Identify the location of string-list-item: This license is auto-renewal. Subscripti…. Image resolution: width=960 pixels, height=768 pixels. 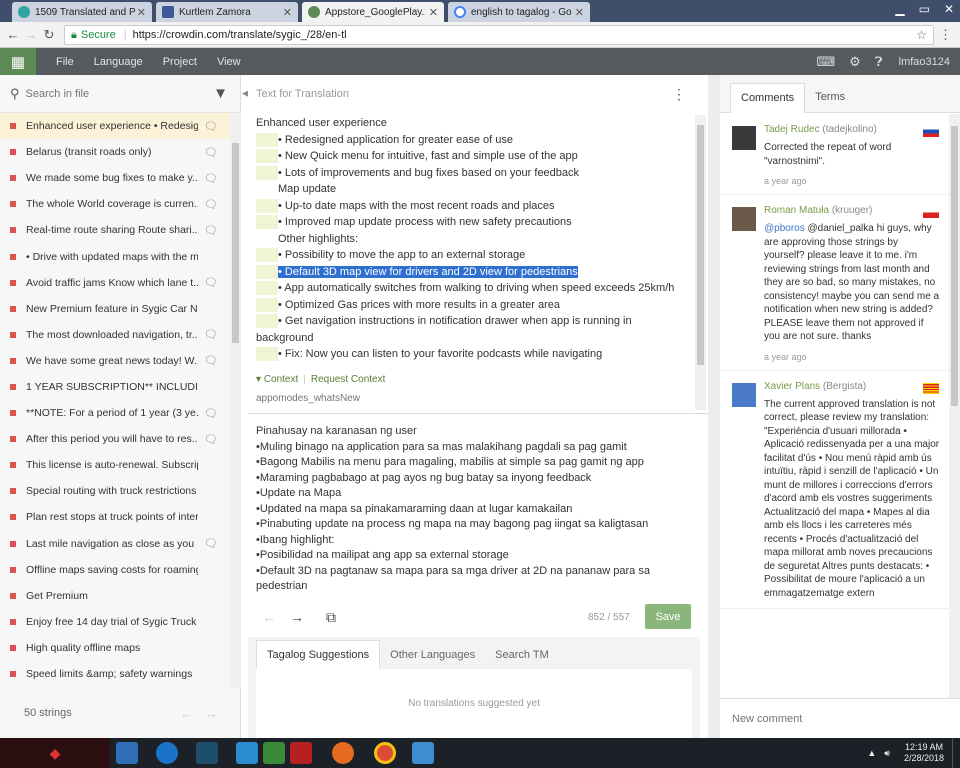
(115, 465).